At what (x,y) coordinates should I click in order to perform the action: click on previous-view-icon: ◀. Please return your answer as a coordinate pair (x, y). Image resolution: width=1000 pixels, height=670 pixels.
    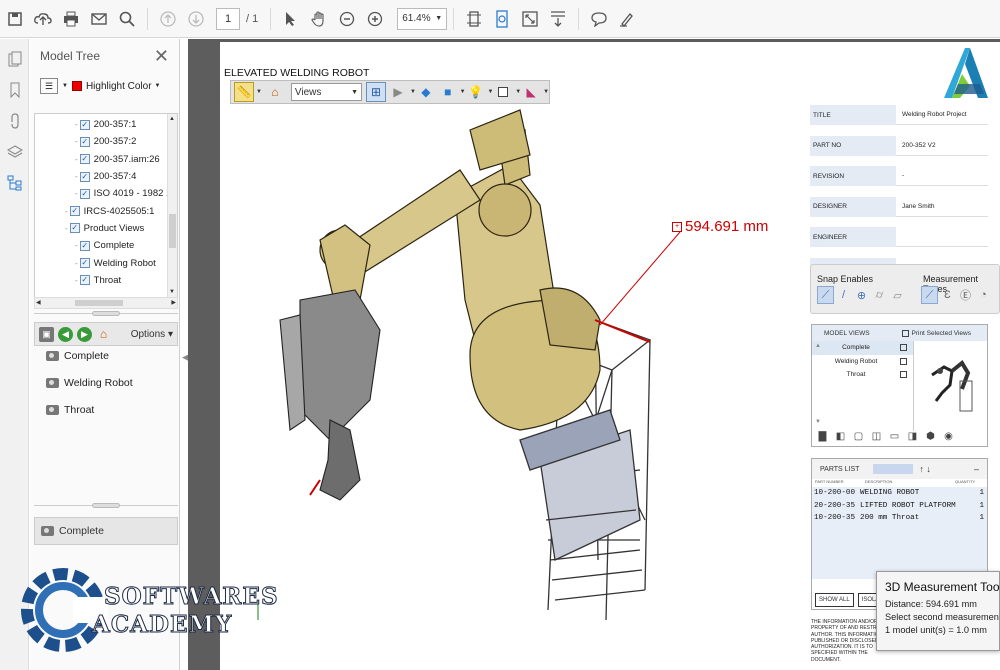
    Looking at the image, I should click on (65, 334).